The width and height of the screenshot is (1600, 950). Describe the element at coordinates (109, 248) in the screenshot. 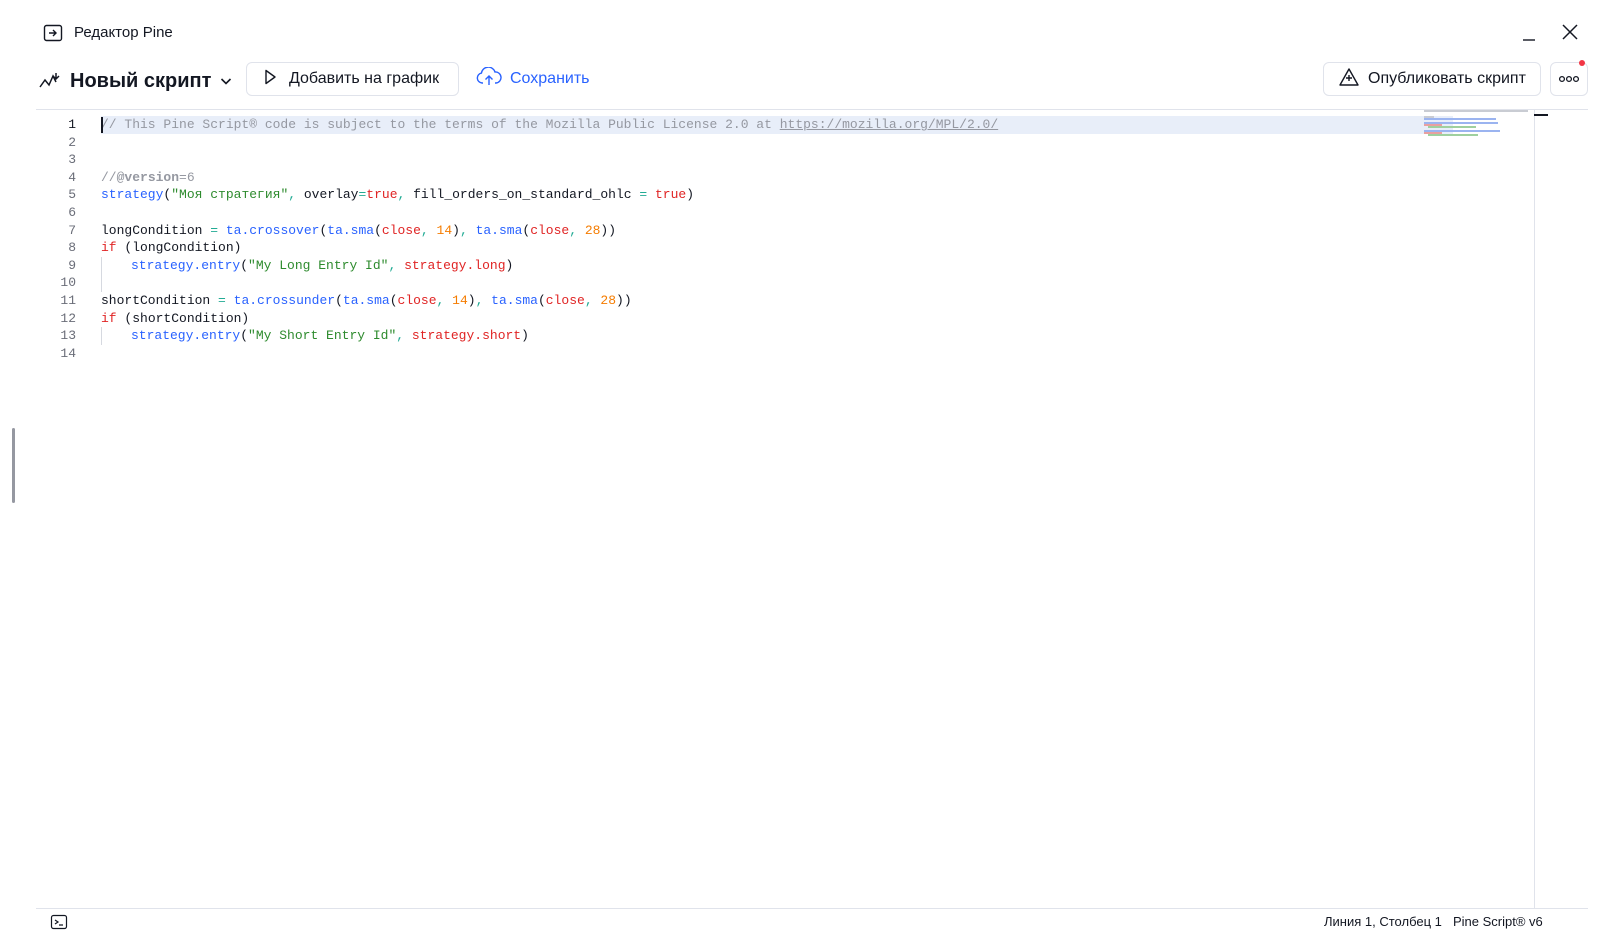

I see `code-token: if` at that location.